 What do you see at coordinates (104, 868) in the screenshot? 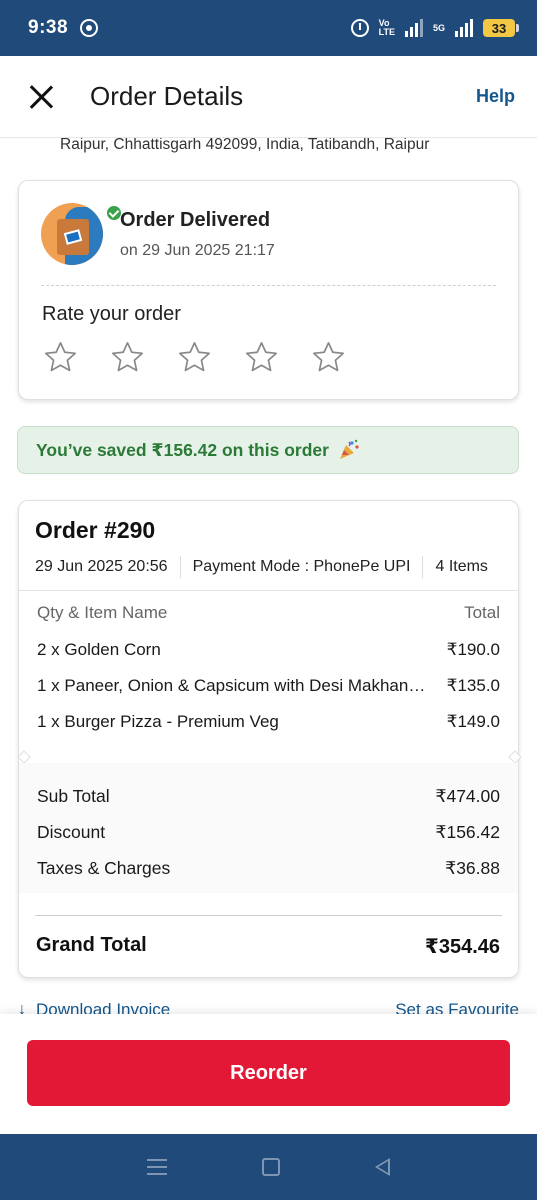
I see `taxes-label: Taxes & Charges` at bounding box center [104, 868].